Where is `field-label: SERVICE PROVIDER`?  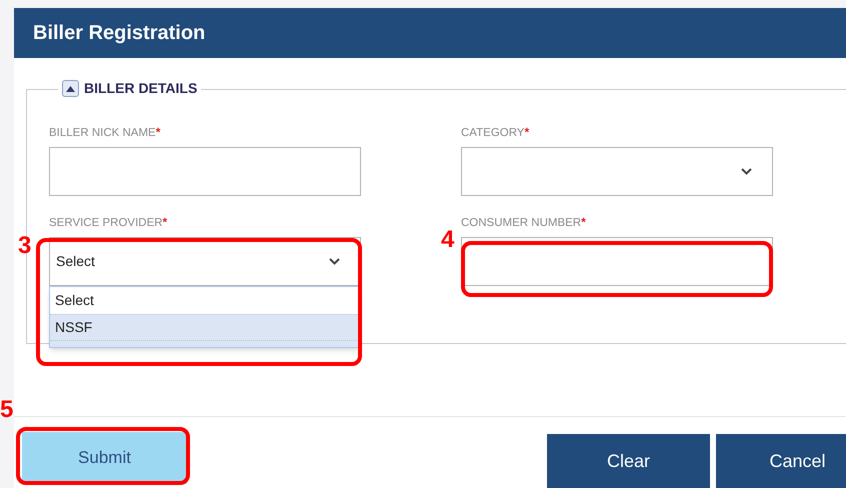
field-label: SERVICE PROVIDER is located at coordinates (106, 223).